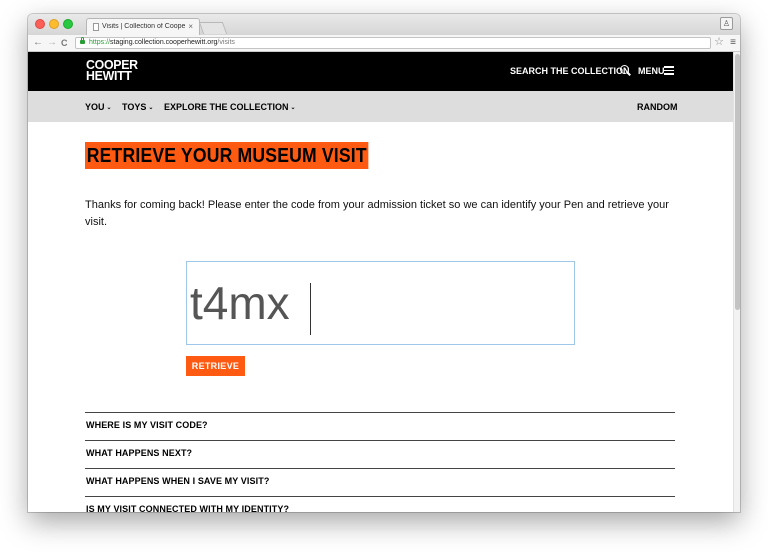  Describe the element at coordinates (82, 40) in the screenshot. I see `lock-icon` at that location.